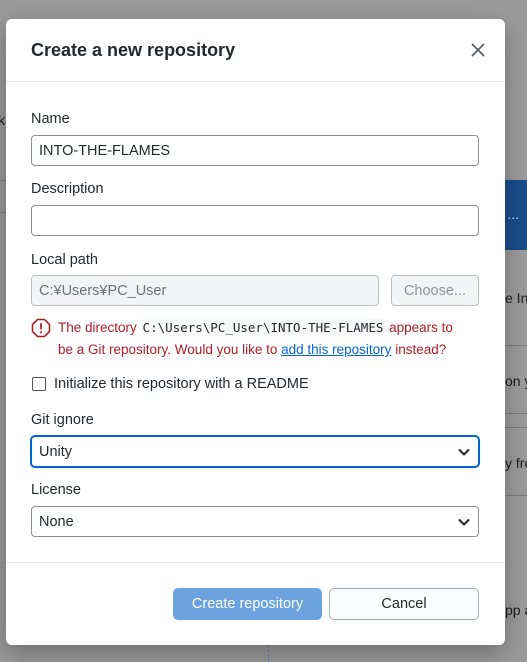  I want to click on local-path-label: Local path, so click(64, 260).